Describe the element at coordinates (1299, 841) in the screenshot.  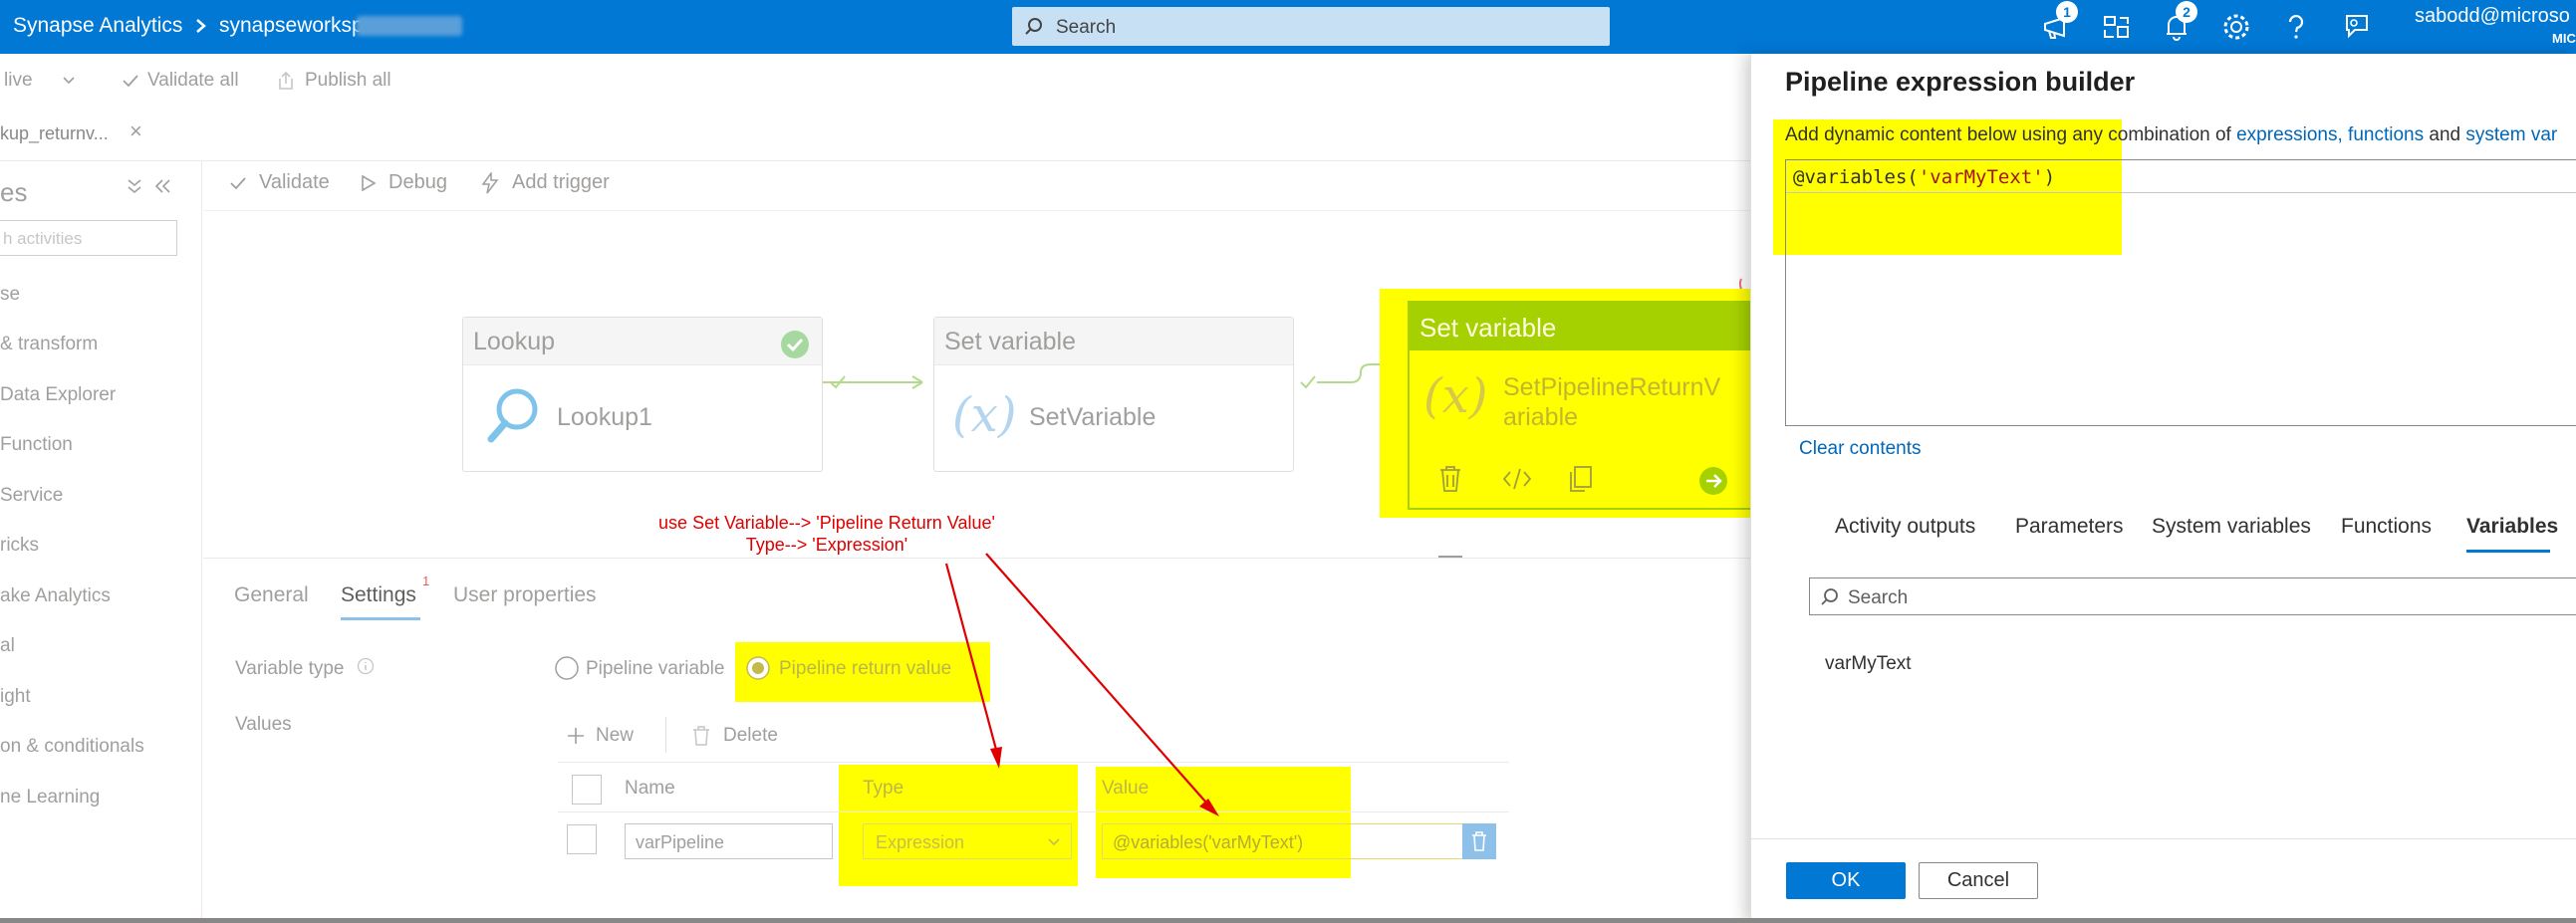
I see `value-input: @variables('varMyText')` at that location.